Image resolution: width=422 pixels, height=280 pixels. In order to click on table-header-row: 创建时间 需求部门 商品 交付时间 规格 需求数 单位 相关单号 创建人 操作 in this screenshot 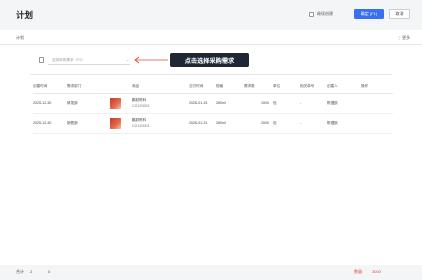, I will do `click(213, 87)`.